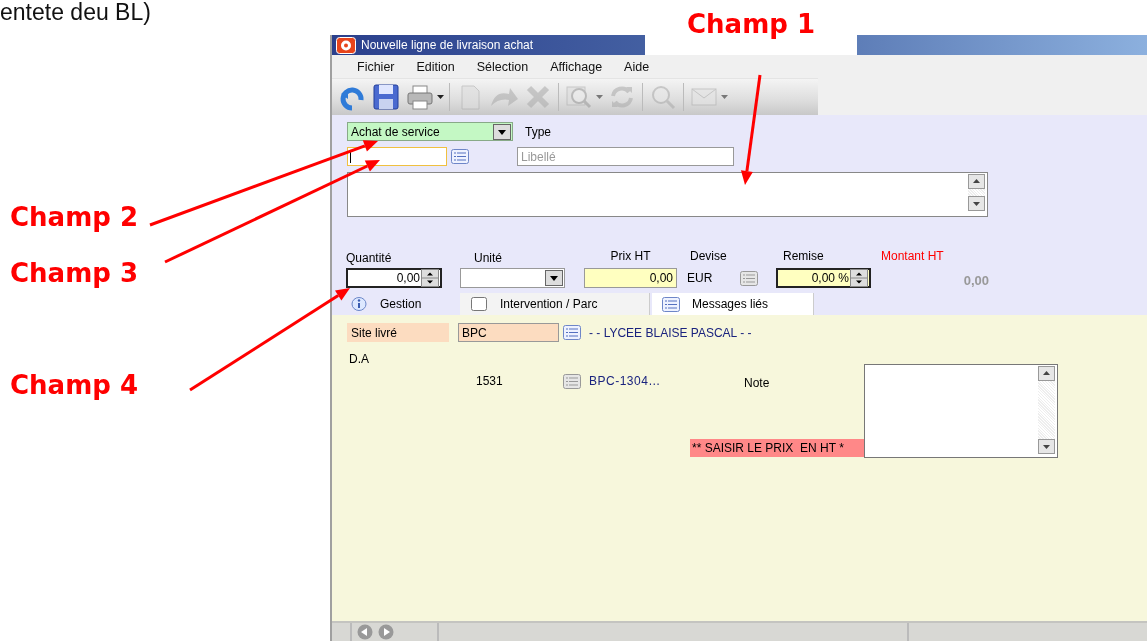  Describe the element at coordinates (733, 304) in the screenshot. I see `tab: Messages liés` at that location.